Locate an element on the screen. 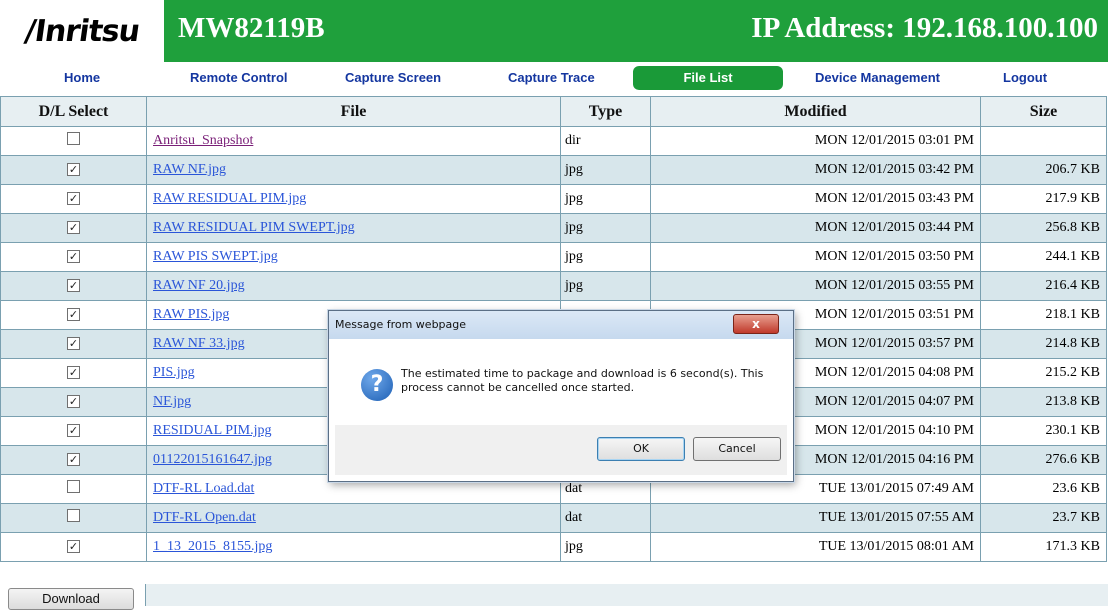 Image resolution: width=1108 pixels, height=610 pixels. table-footer: Download is located at coordinates (554, 597).